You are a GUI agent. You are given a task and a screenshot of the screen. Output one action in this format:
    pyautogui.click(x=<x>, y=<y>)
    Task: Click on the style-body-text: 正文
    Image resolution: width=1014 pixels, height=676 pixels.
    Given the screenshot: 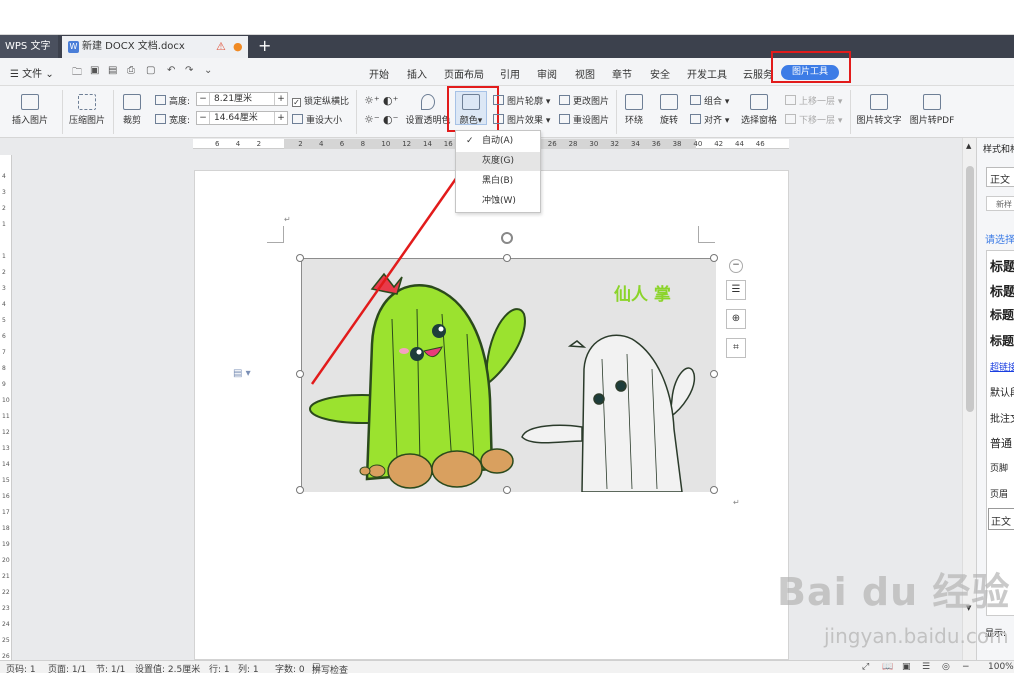 What is the action you would take?
    pyautogui.click(x=1001, y=519)
    